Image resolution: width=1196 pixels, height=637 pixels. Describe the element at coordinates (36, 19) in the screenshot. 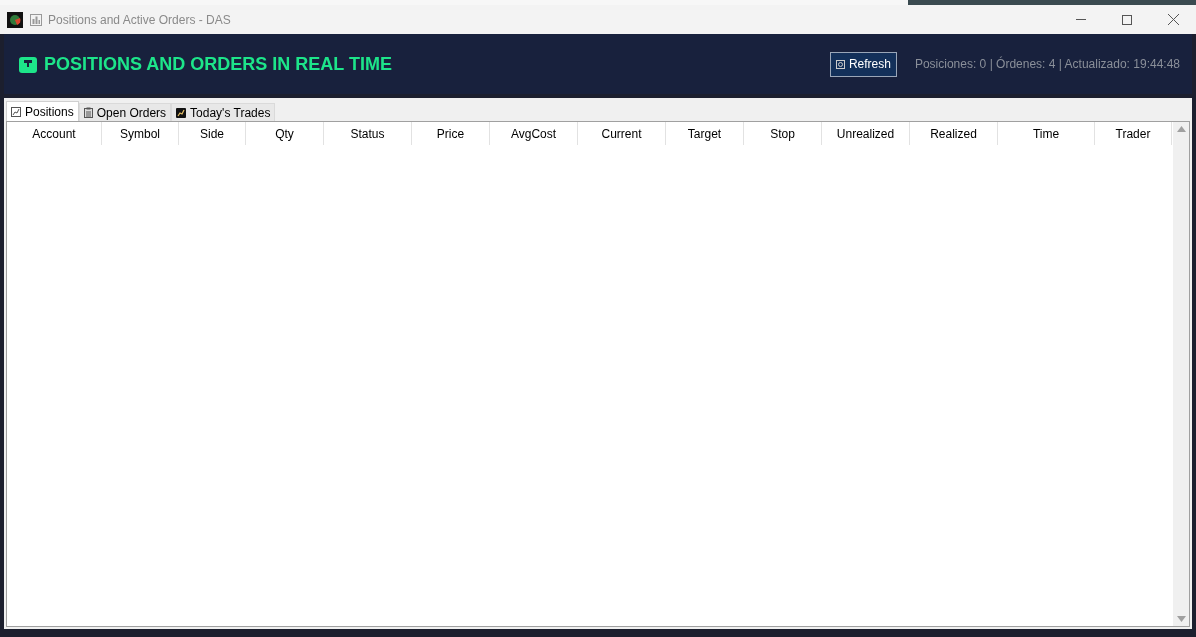

I see `bar-chart-icon` at that location.